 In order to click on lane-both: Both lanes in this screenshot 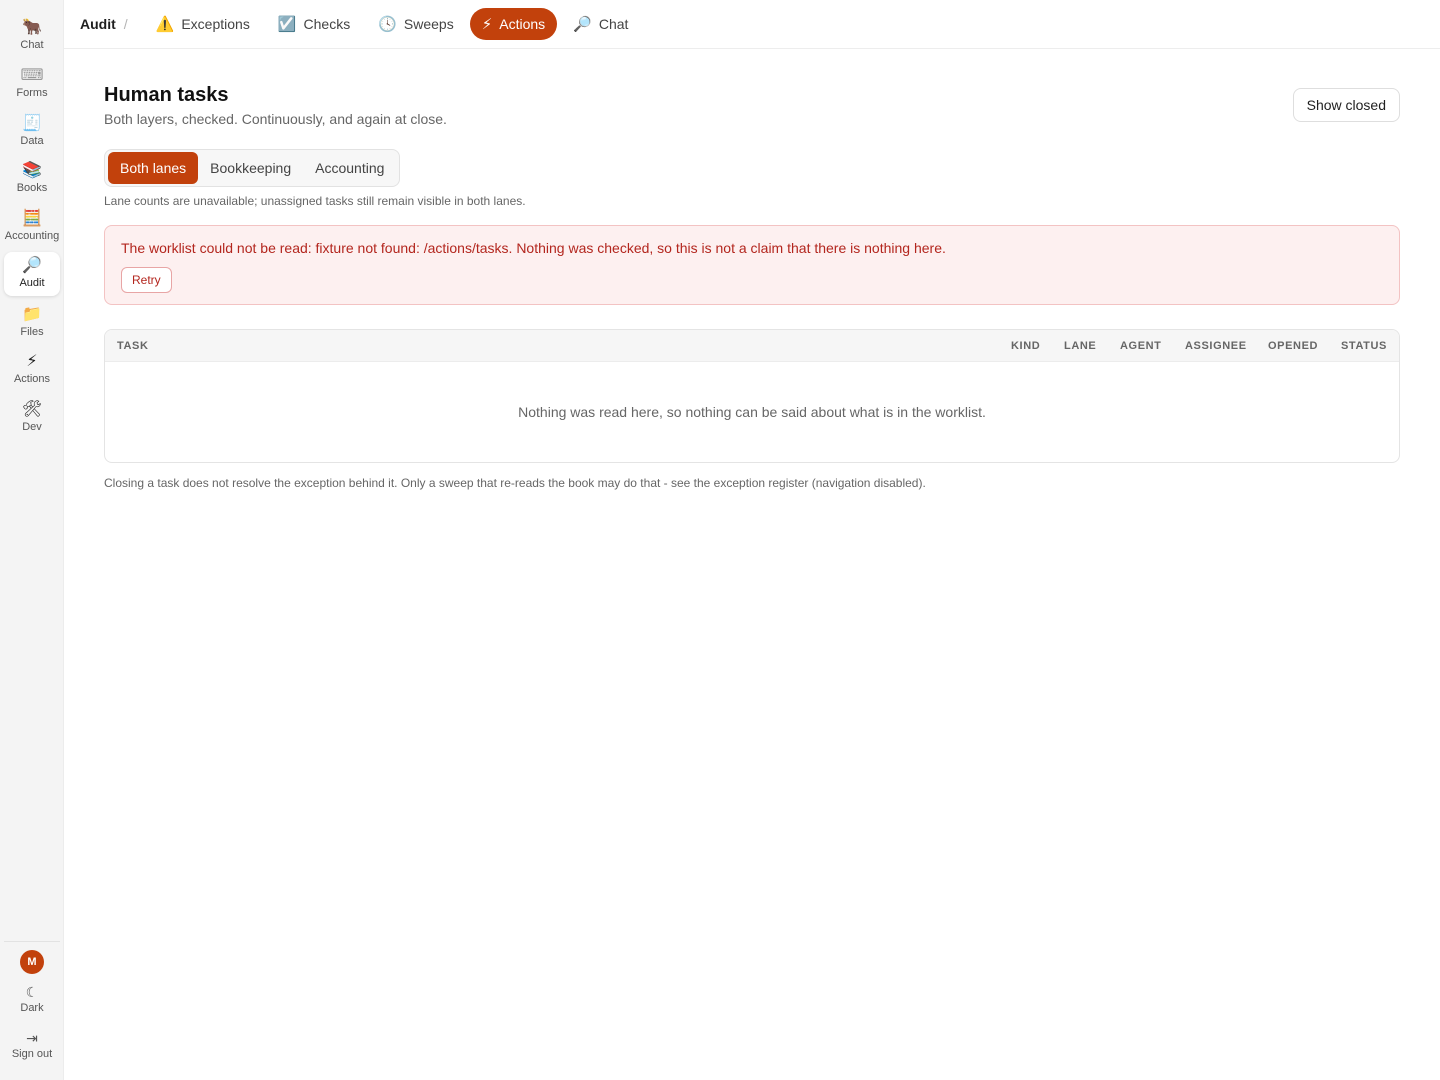, I will do `click(153, 168)`.